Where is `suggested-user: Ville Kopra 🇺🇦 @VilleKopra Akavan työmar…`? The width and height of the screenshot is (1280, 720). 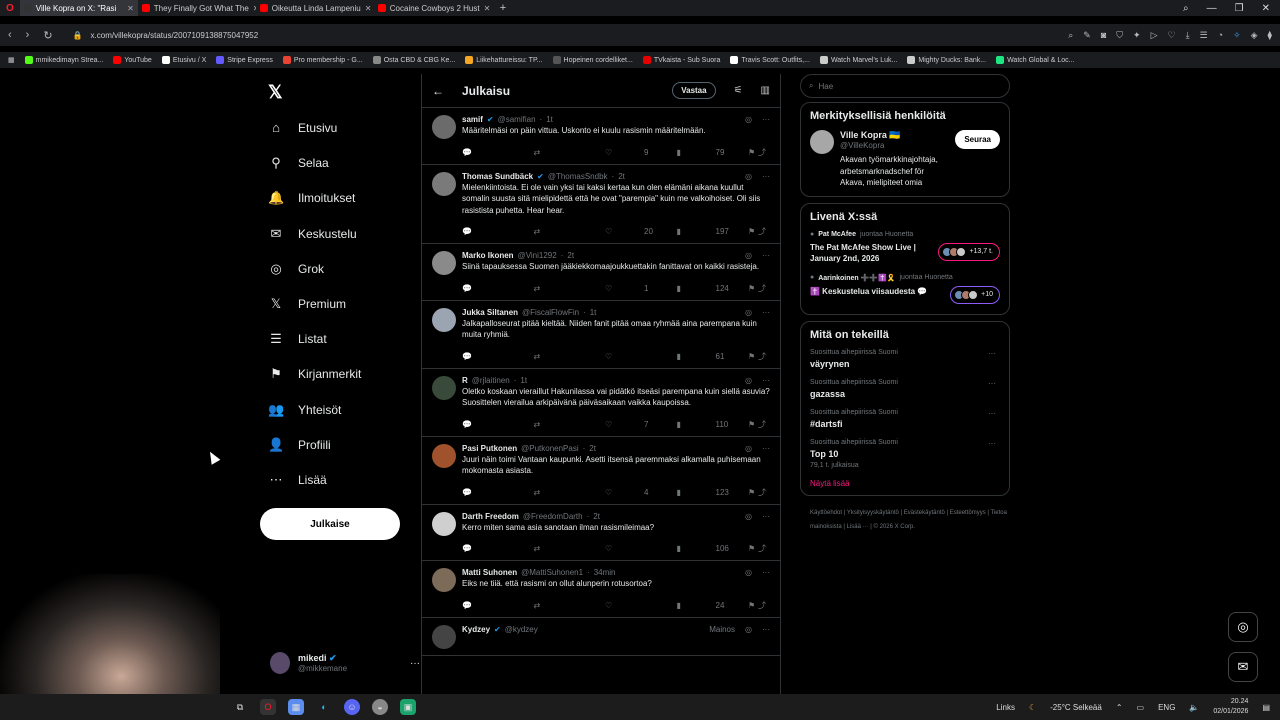
suggested-user: Ville Kopra 🇺🇦 @VilleKopra Akavan työmar… is located at coordinates (905, 159).